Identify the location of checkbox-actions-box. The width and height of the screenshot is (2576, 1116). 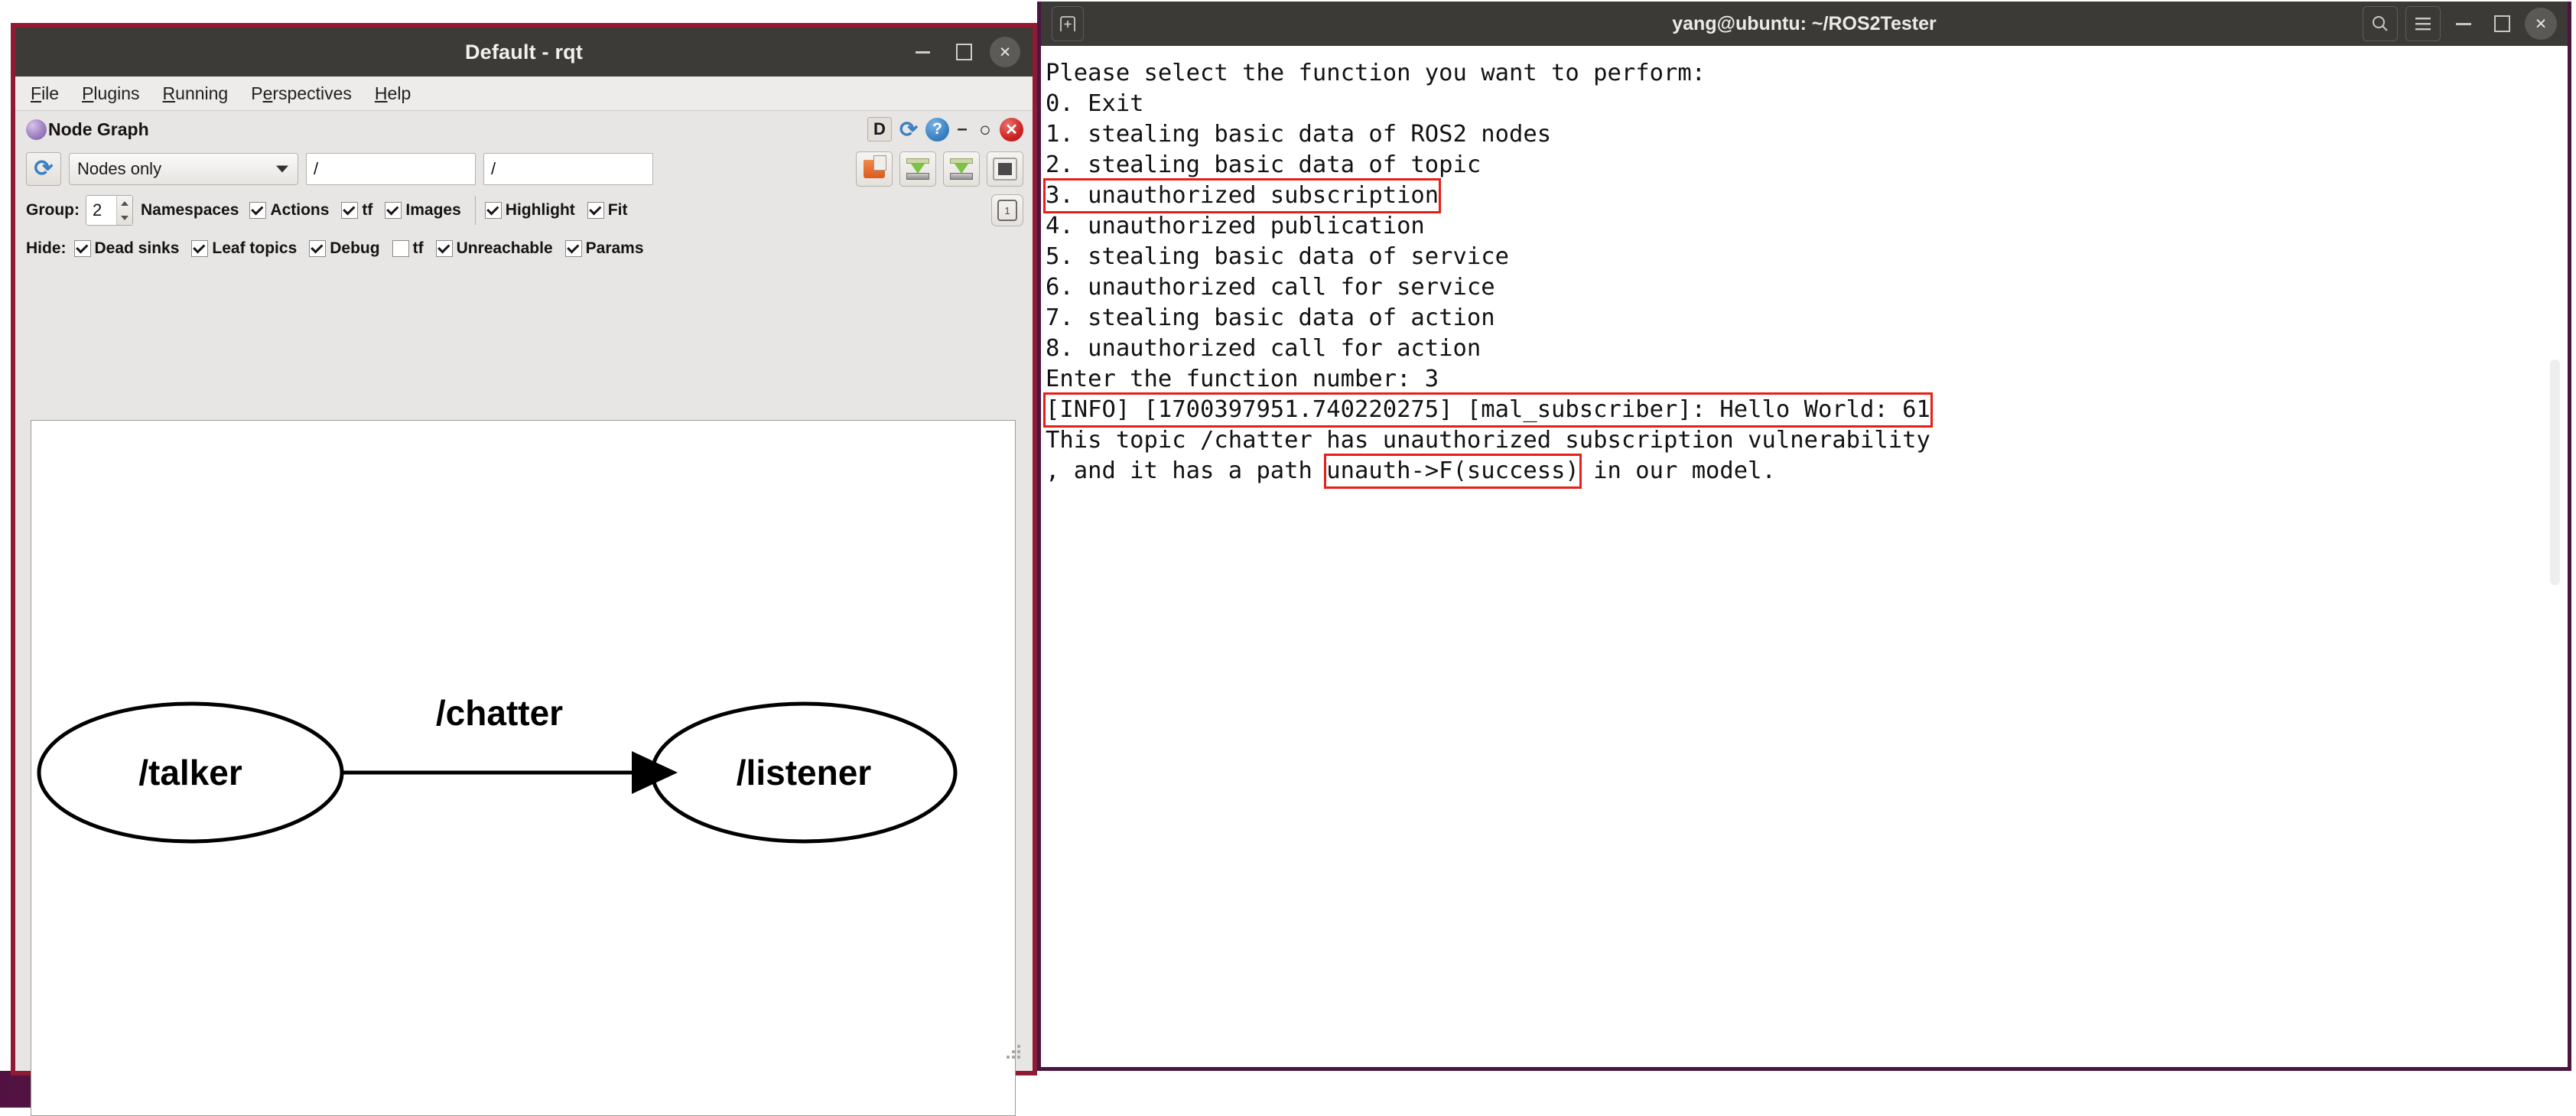
(258, 210).